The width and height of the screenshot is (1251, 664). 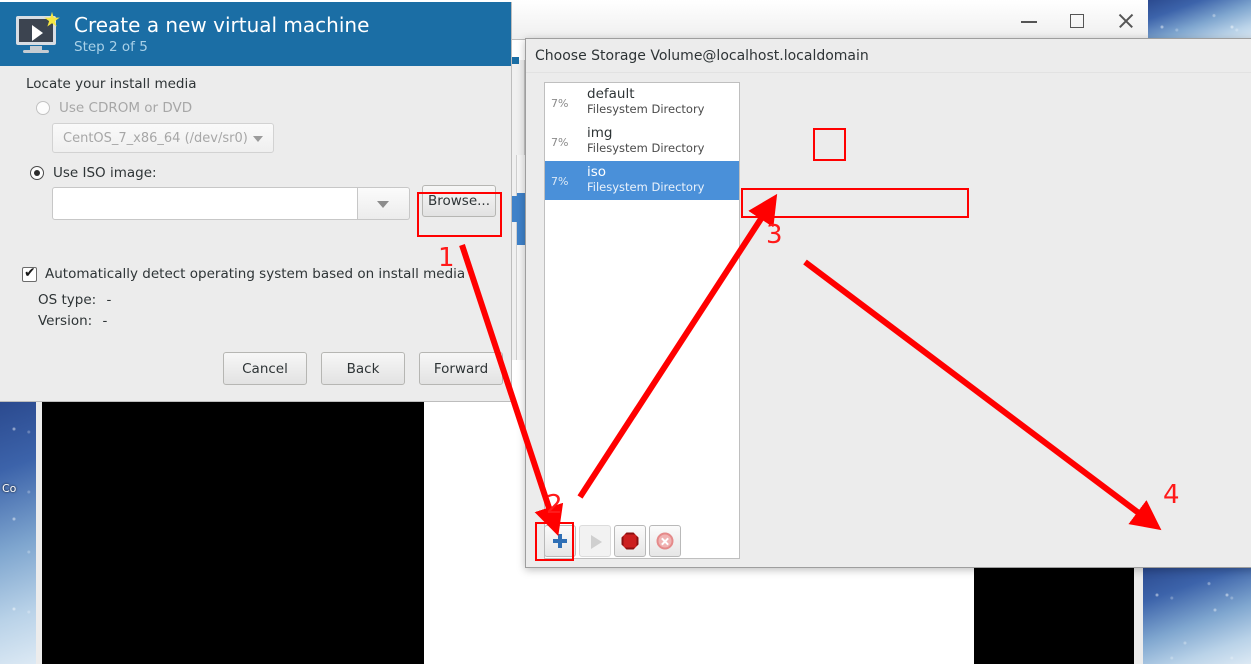 What do you see at coordinates (43, 108) in the screenshot?
I see `use-cdrom-radio` at bounding box center [43, 108].